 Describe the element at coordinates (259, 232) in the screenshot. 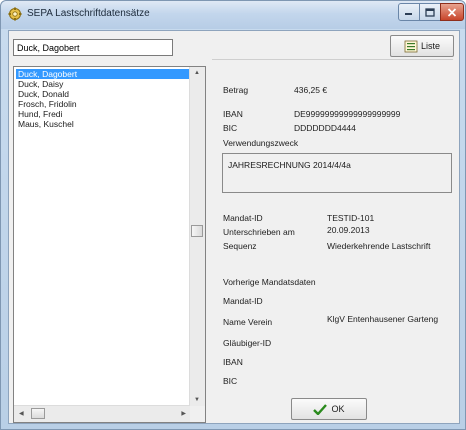

I see `unterschrieben-label: Unterschrieben am` at that location.